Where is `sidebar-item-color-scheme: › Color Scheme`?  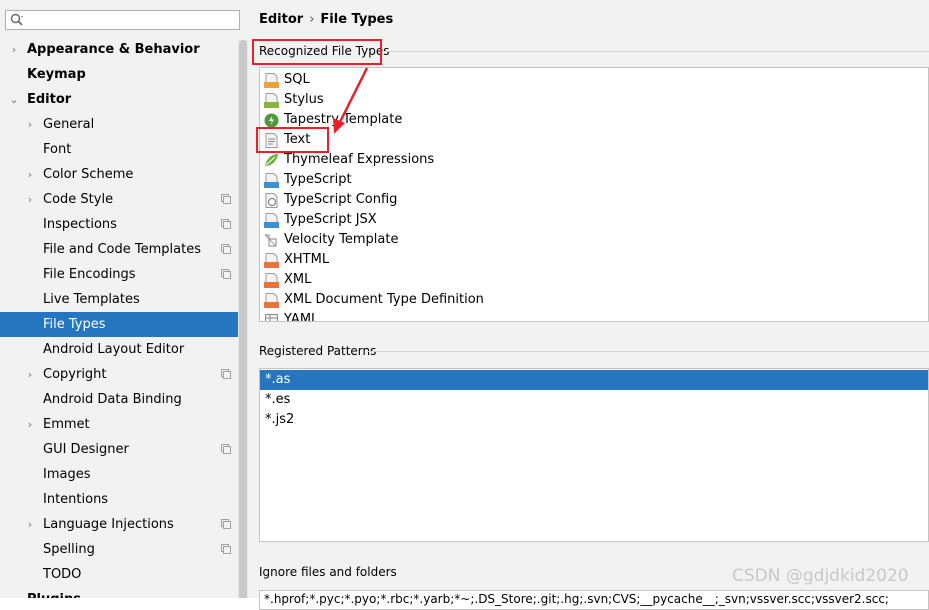 sidebar-item-color-scheme: › Color Scheme is located at coordinates (124, 174).